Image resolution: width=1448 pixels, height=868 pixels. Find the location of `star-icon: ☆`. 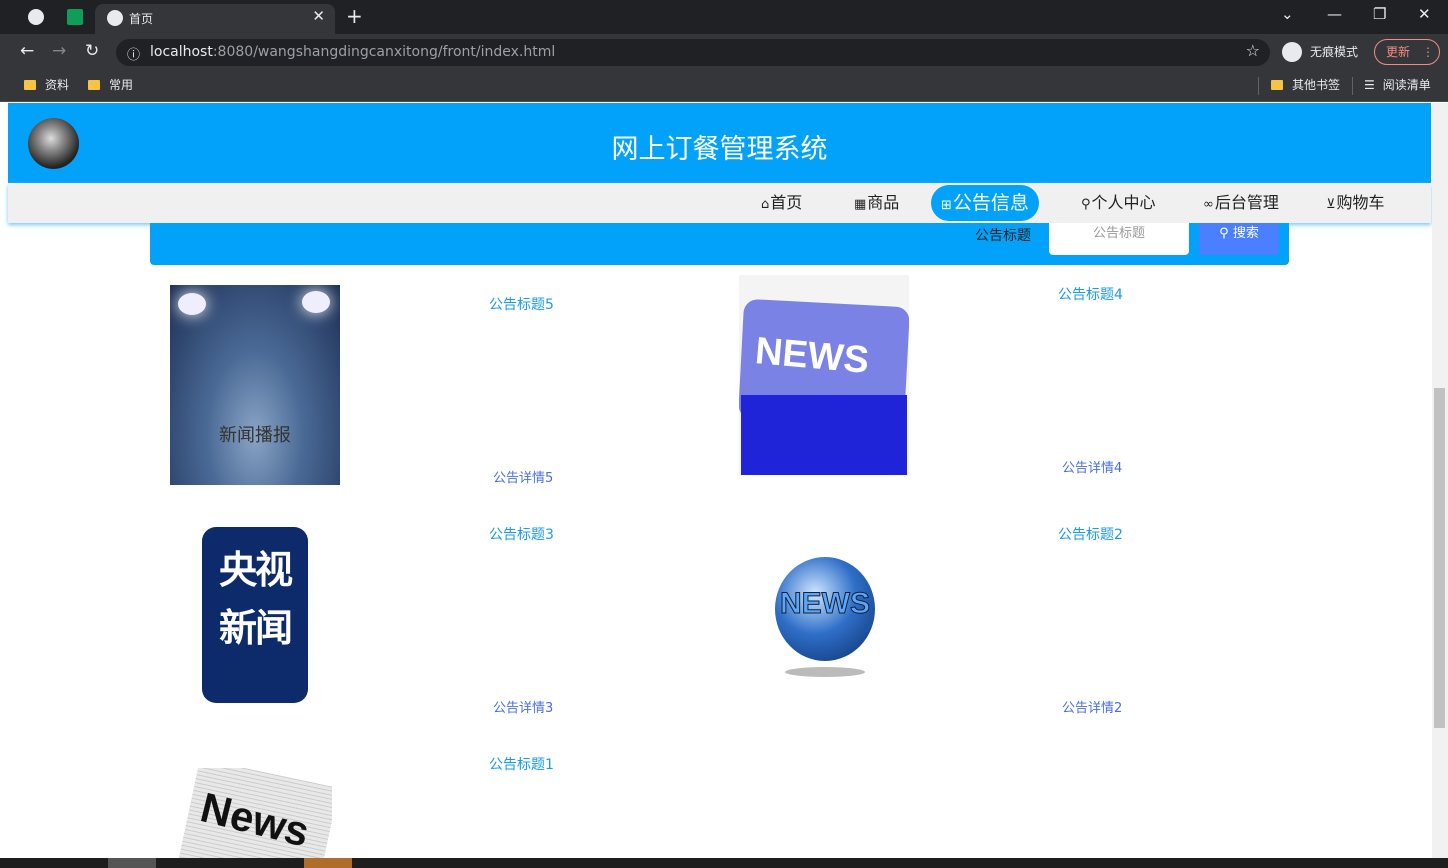

star-icon: ☆ is located at coordinates (1253, 50).